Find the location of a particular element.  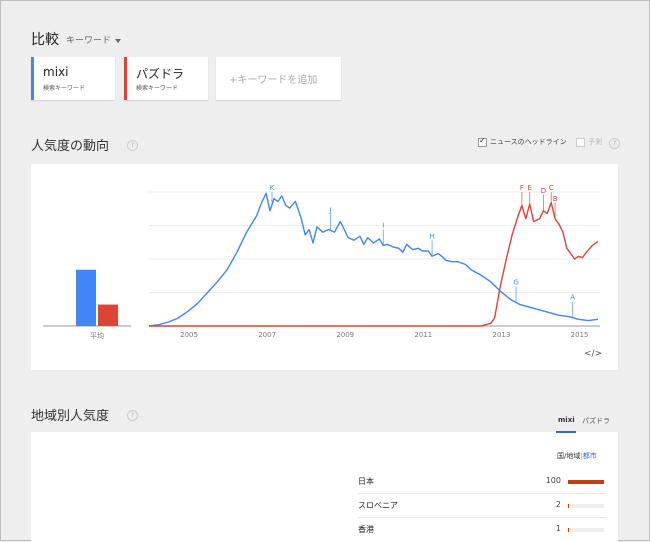

term-card-pazudora: パズドラ 検索キーワード is located at coordinates (166, 78).